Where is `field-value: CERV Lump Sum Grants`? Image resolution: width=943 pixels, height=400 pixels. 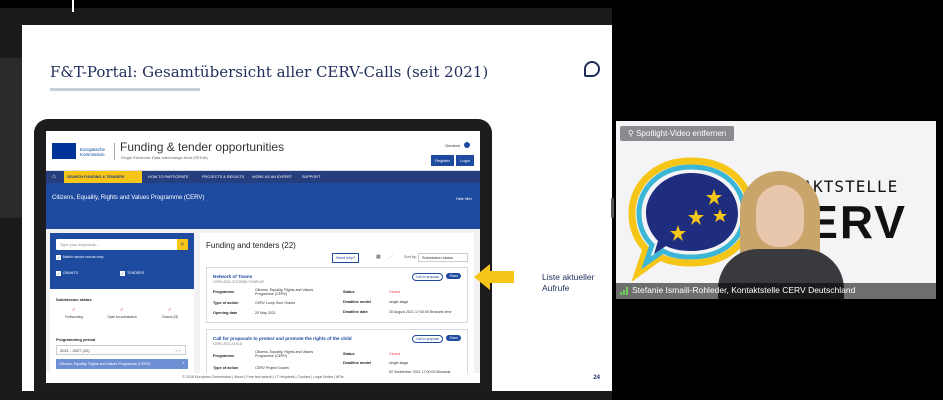 field-value: CERV Lump Sum Grants is located at coordinates (275, 303).